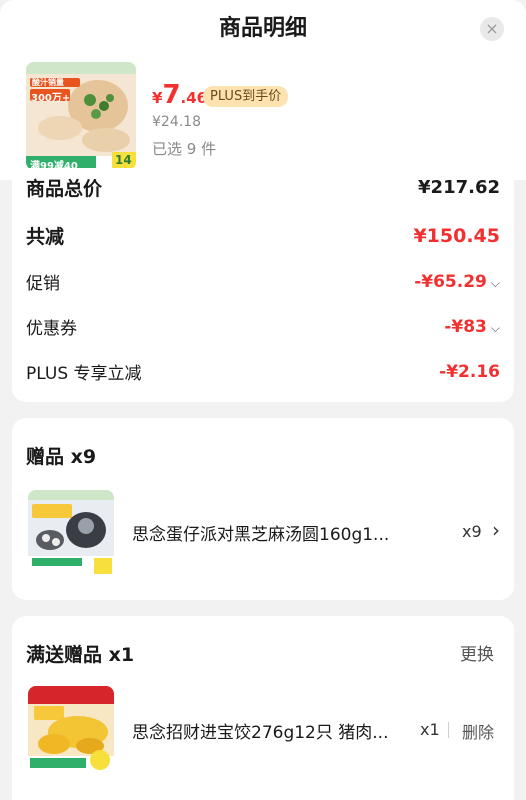 Image resolution: width=526 pixels, height=800 pixels. What do you see at coordinates (84, 374) in the screenshot?
I see `plus-reduce-label: PLUS 专享立减` at bounding box center [84, 374].